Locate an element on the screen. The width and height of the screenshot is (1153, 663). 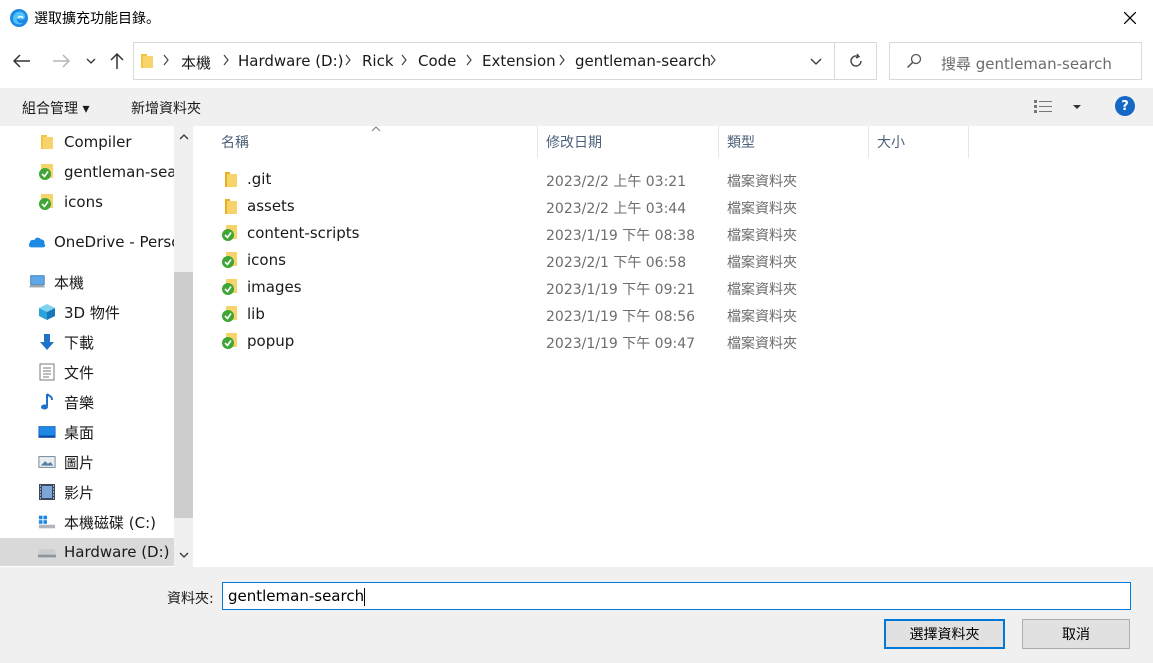
file-row-lib: lib 2023/1/19 下午 08:56 檔案資料夾 is located at coordinates (523, 314).